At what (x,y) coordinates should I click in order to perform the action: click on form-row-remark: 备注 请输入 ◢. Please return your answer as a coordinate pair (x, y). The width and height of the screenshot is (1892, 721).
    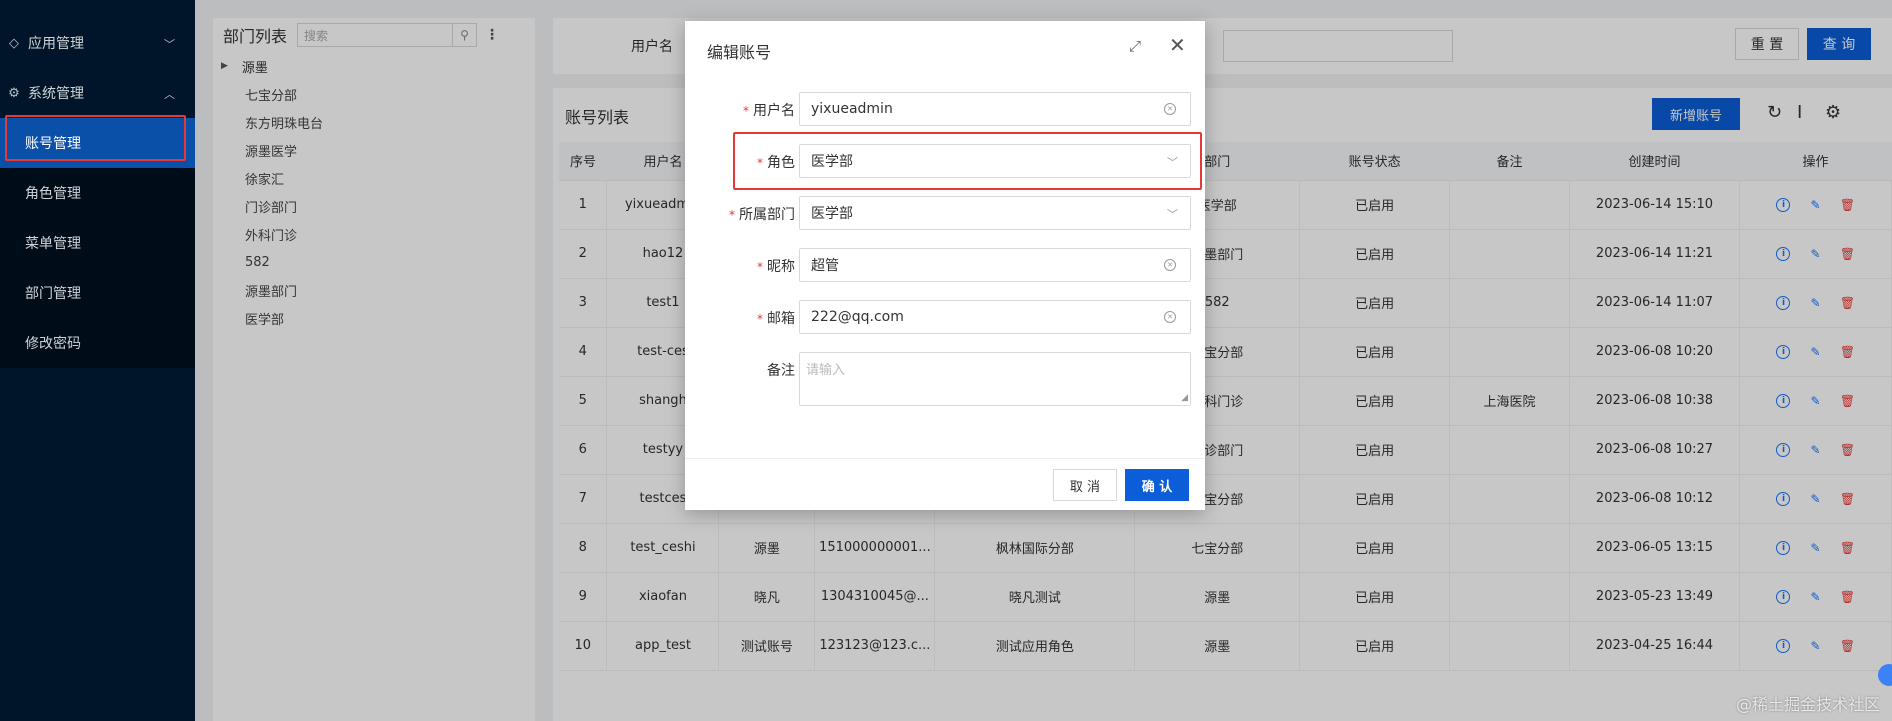
    Looking at the image, I should click on (945, 379).